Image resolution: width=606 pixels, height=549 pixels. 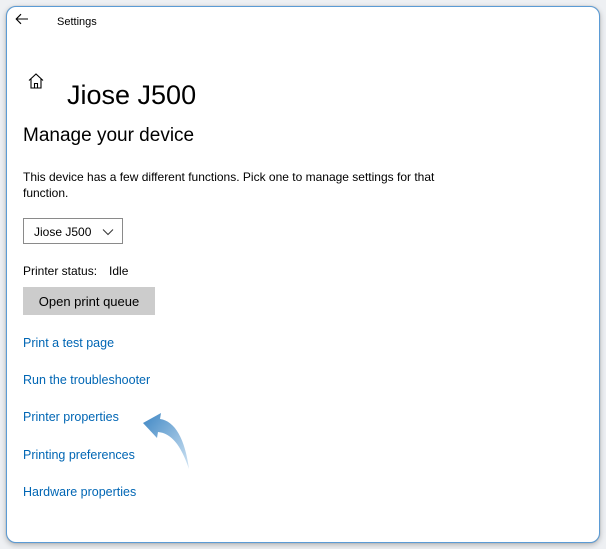 I want to click on printing-preferences-link: Printing preferences, so click(x=79, y=455).